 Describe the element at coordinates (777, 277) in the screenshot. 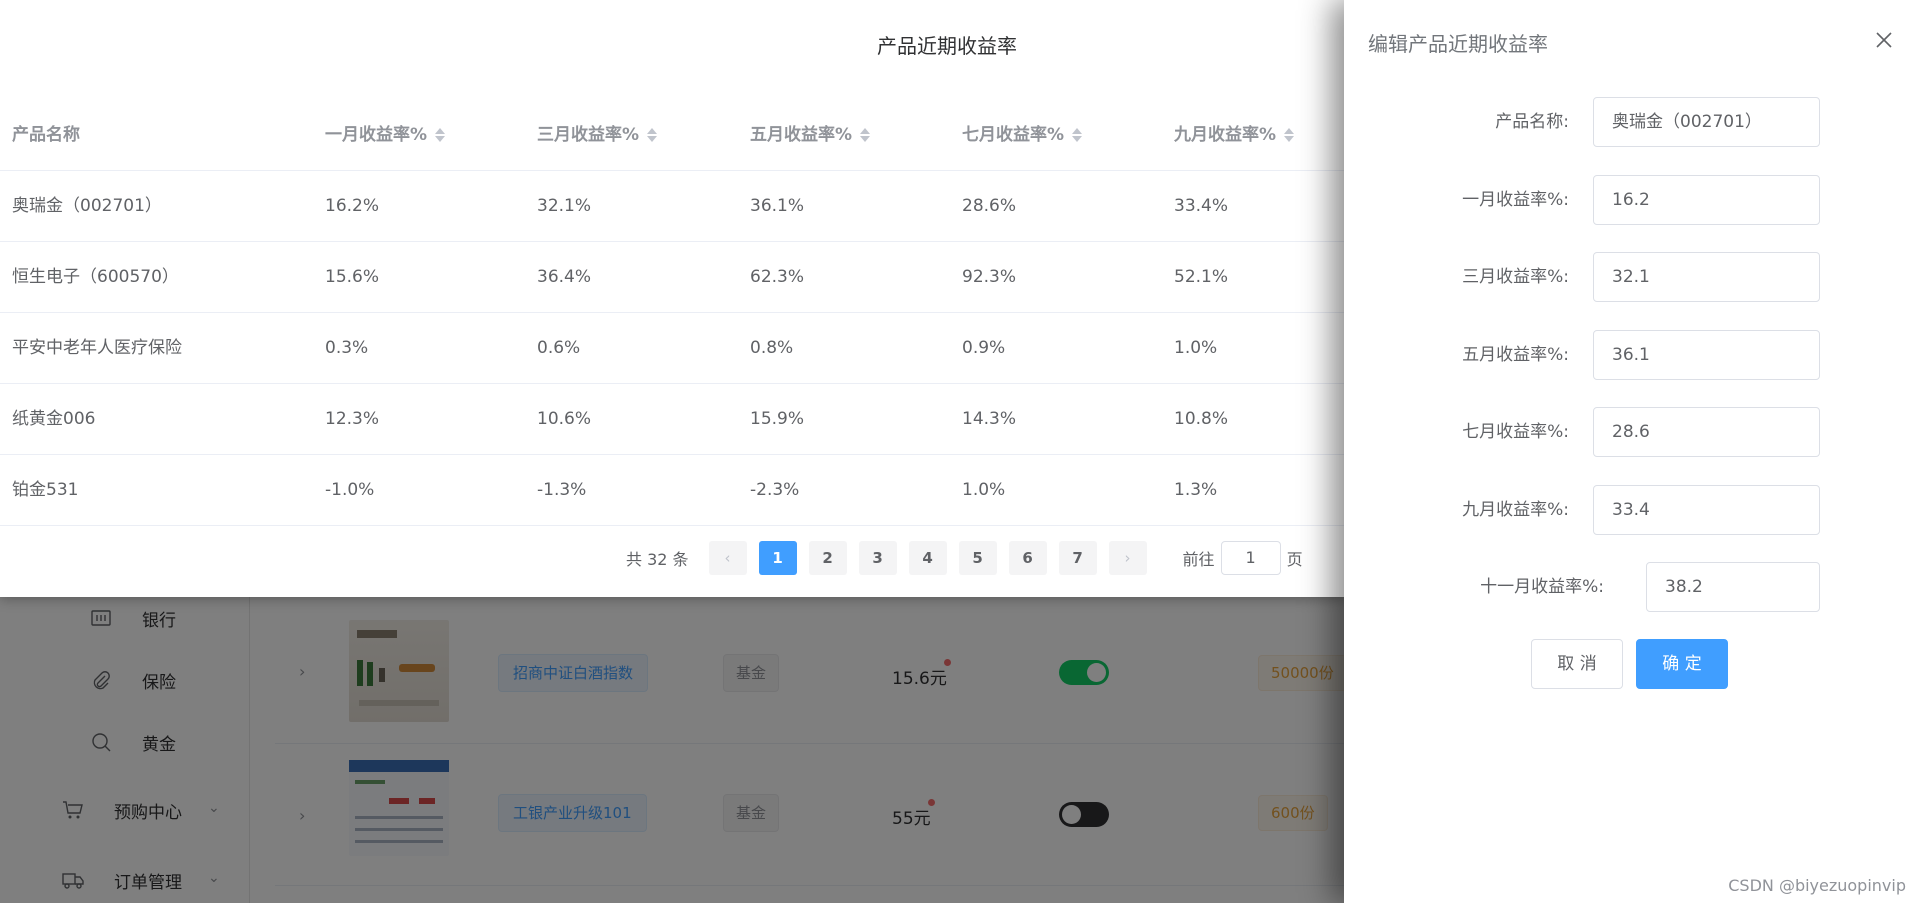

I see `return-rate-cell: 62.3%` at that location.